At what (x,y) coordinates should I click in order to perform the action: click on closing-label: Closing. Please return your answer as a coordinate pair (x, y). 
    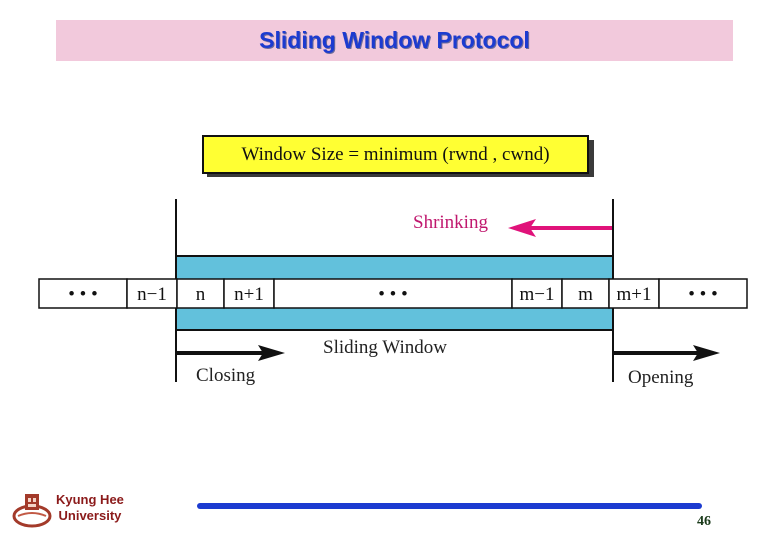
    Looking at the image, I should click on (226, 375).